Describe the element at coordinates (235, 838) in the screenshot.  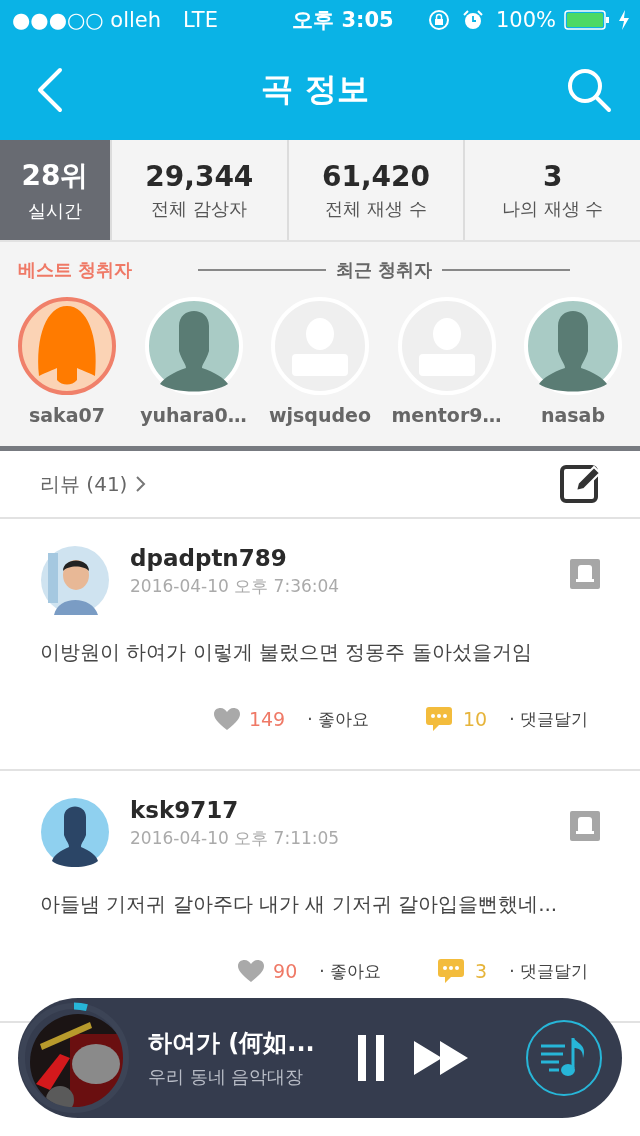
I see `review-date: 2016-04-10 오후 7:11:05` at that location.